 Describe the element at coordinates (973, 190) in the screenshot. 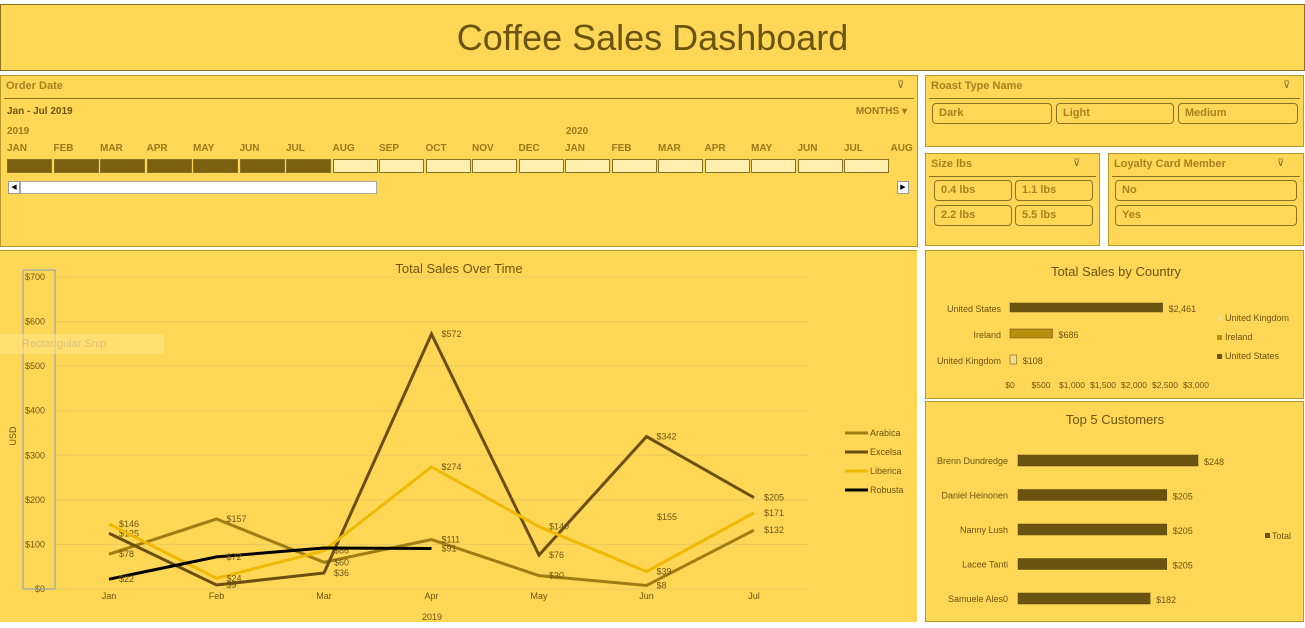

I see `size-item-0-4: 0.4 lbs` at that location.